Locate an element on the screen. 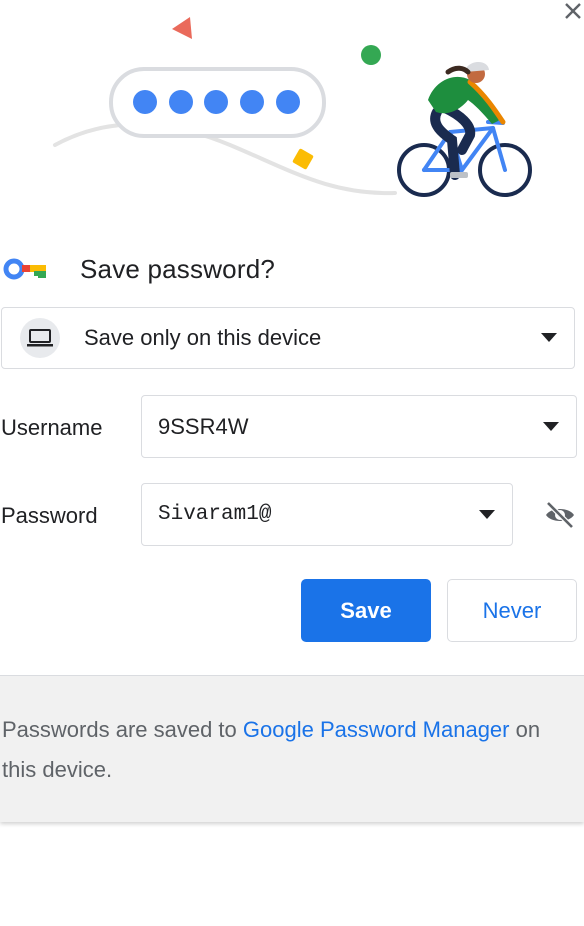  never-button: Never is located at coordinates (512, 610).